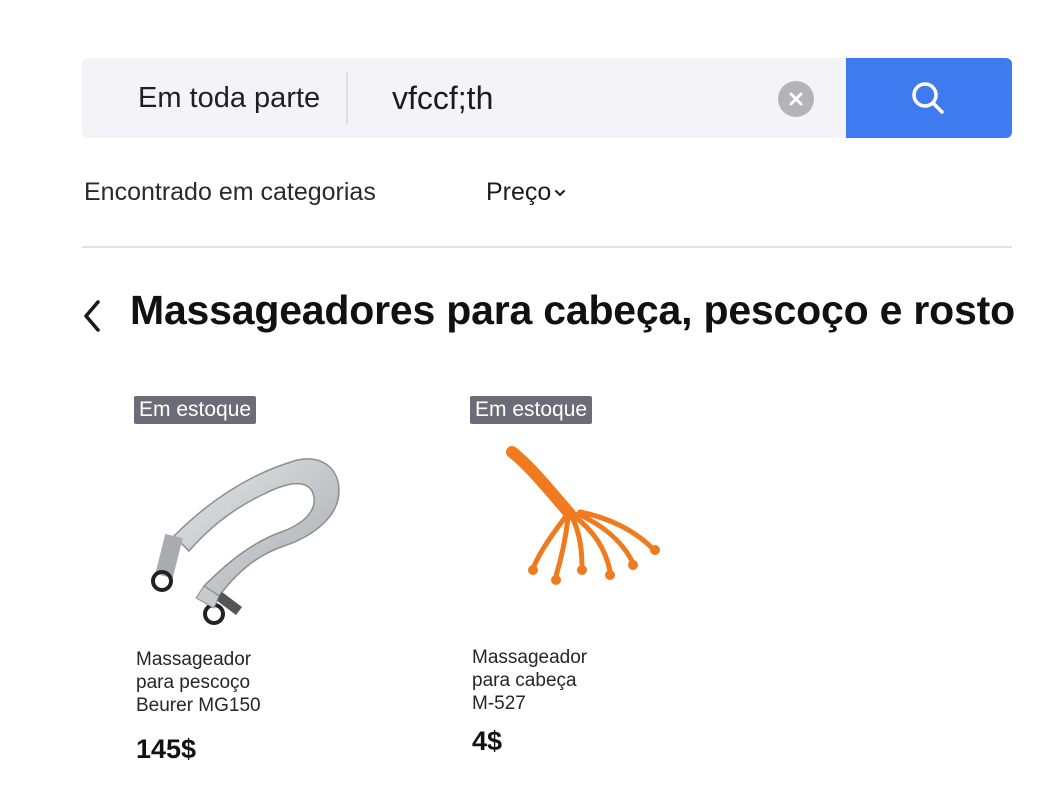 The height and width of the screenshot is (806, 1064). I want to click on product-name: Massageador para pescoço Beurer MG150, so click(251, 682).